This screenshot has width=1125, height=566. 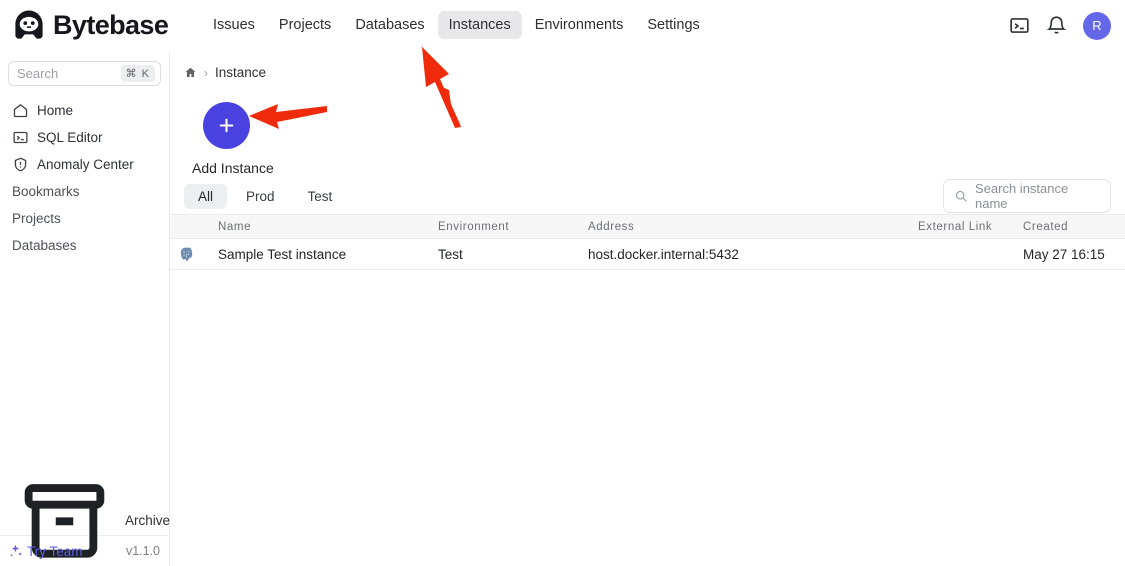 I want to click on nav-item-environments: Environments, so click(x=579, y=25).